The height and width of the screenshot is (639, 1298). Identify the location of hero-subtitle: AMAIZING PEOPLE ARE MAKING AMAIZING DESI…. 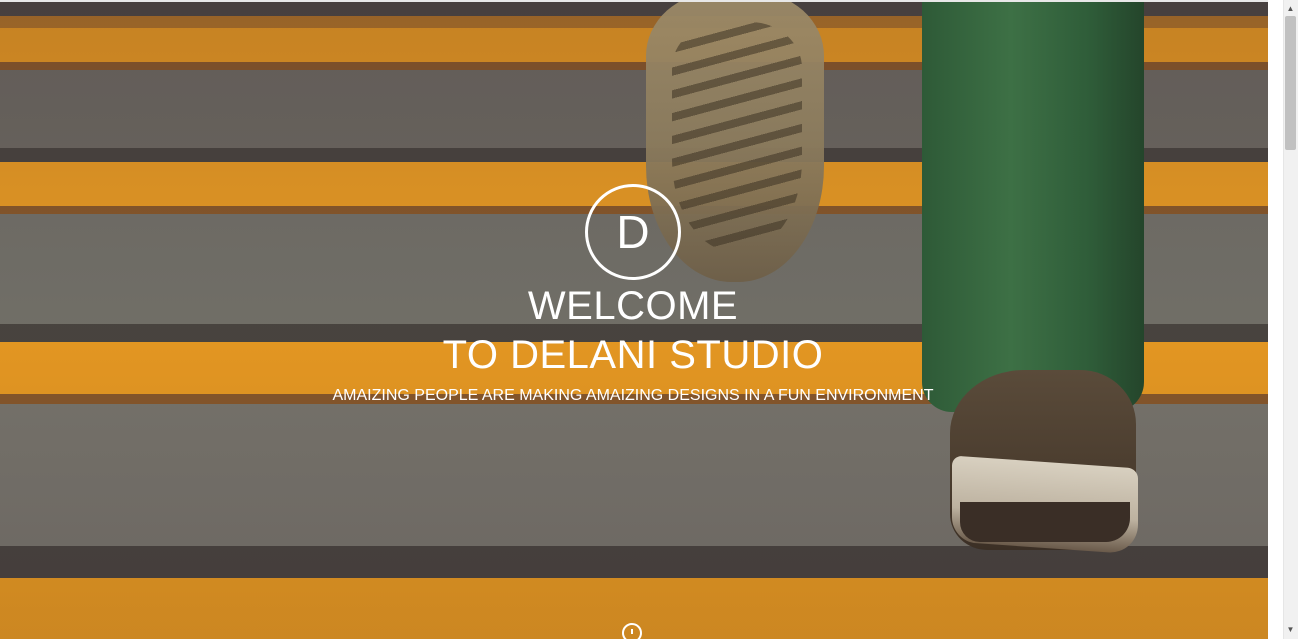
(633, 395).